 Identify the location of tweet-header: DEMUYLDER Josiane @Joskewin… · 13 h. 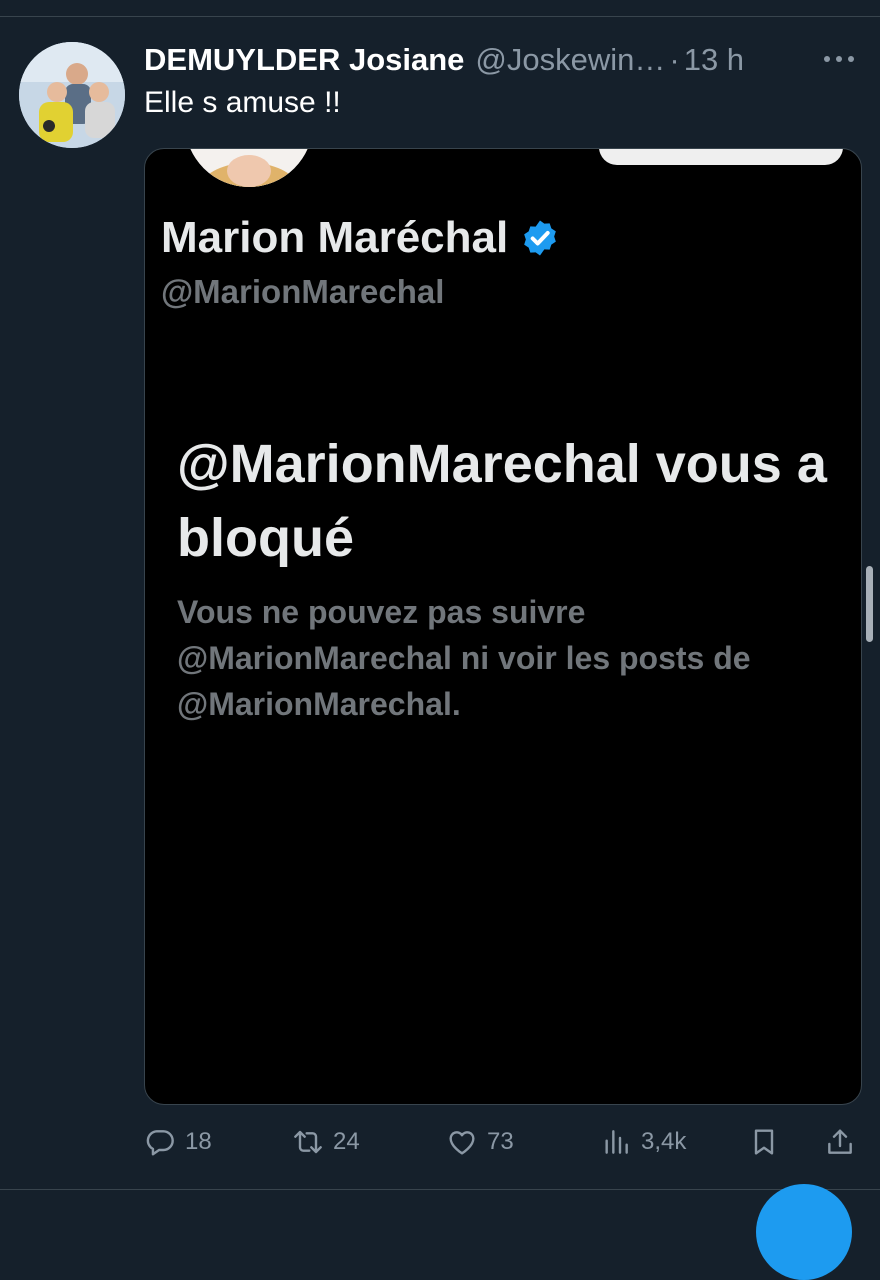
(494, 60).